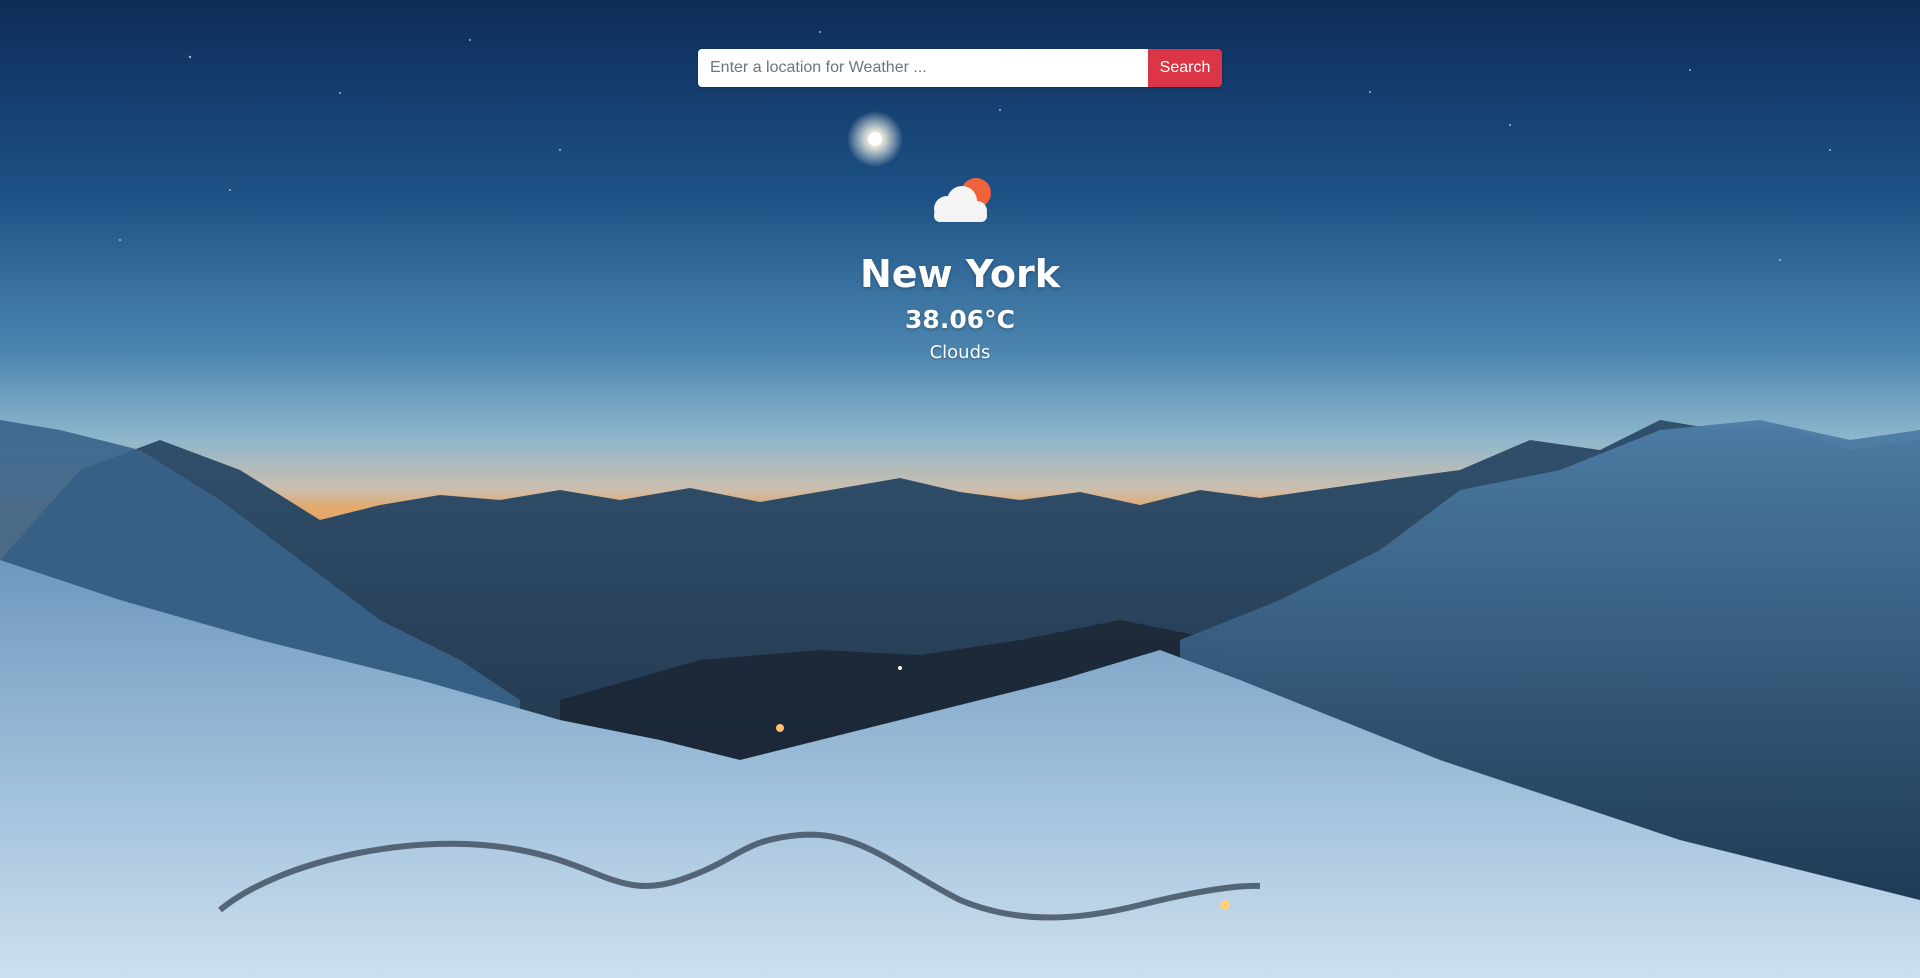 The width and height of the screenshot is (1920, 978). Describe the element at coordinates (960, 319) in the screenshot. I see `temperature: 38.06°C` at that location.